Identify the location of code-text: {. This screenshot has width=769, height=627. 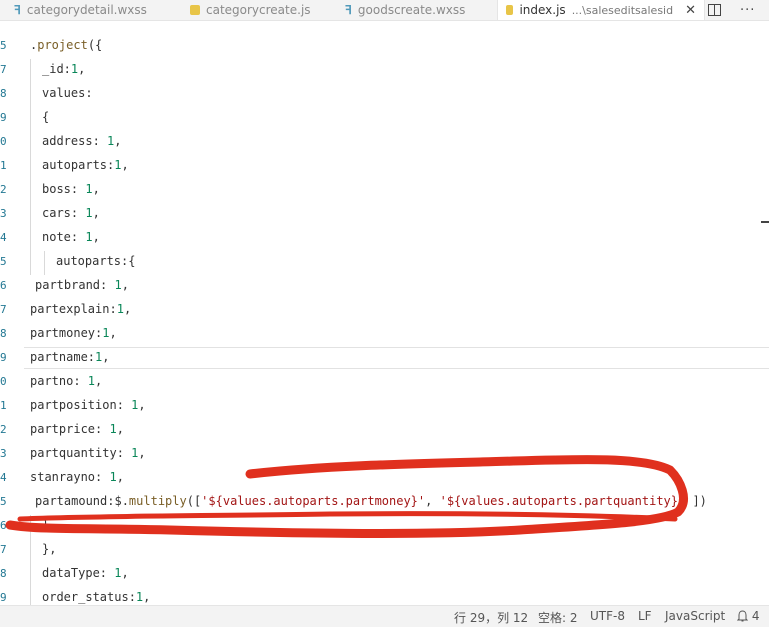
(46, 117).